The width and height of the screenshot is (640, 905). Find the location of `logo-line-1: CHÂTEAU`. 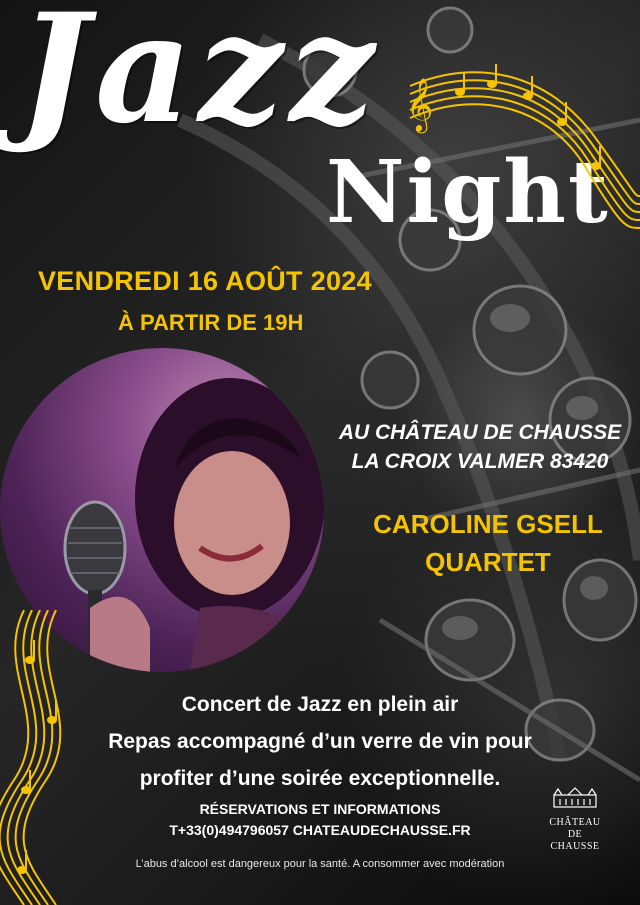

logo-line-1: CHÂTEAU is located at coordinates (575, 822).